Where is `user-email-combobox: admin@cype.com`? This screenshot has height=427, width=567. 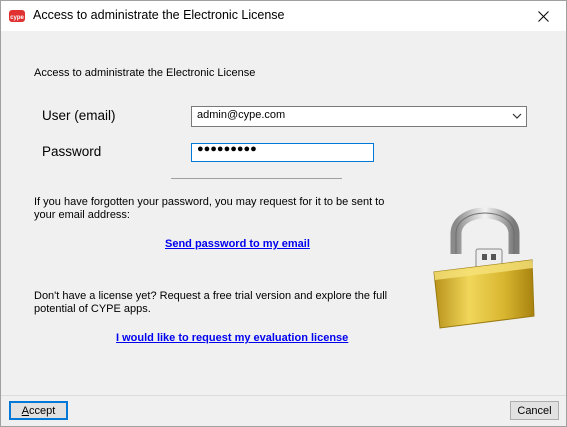
user-email-combobox: admin@cype.com is located at coordinates (359, 116).